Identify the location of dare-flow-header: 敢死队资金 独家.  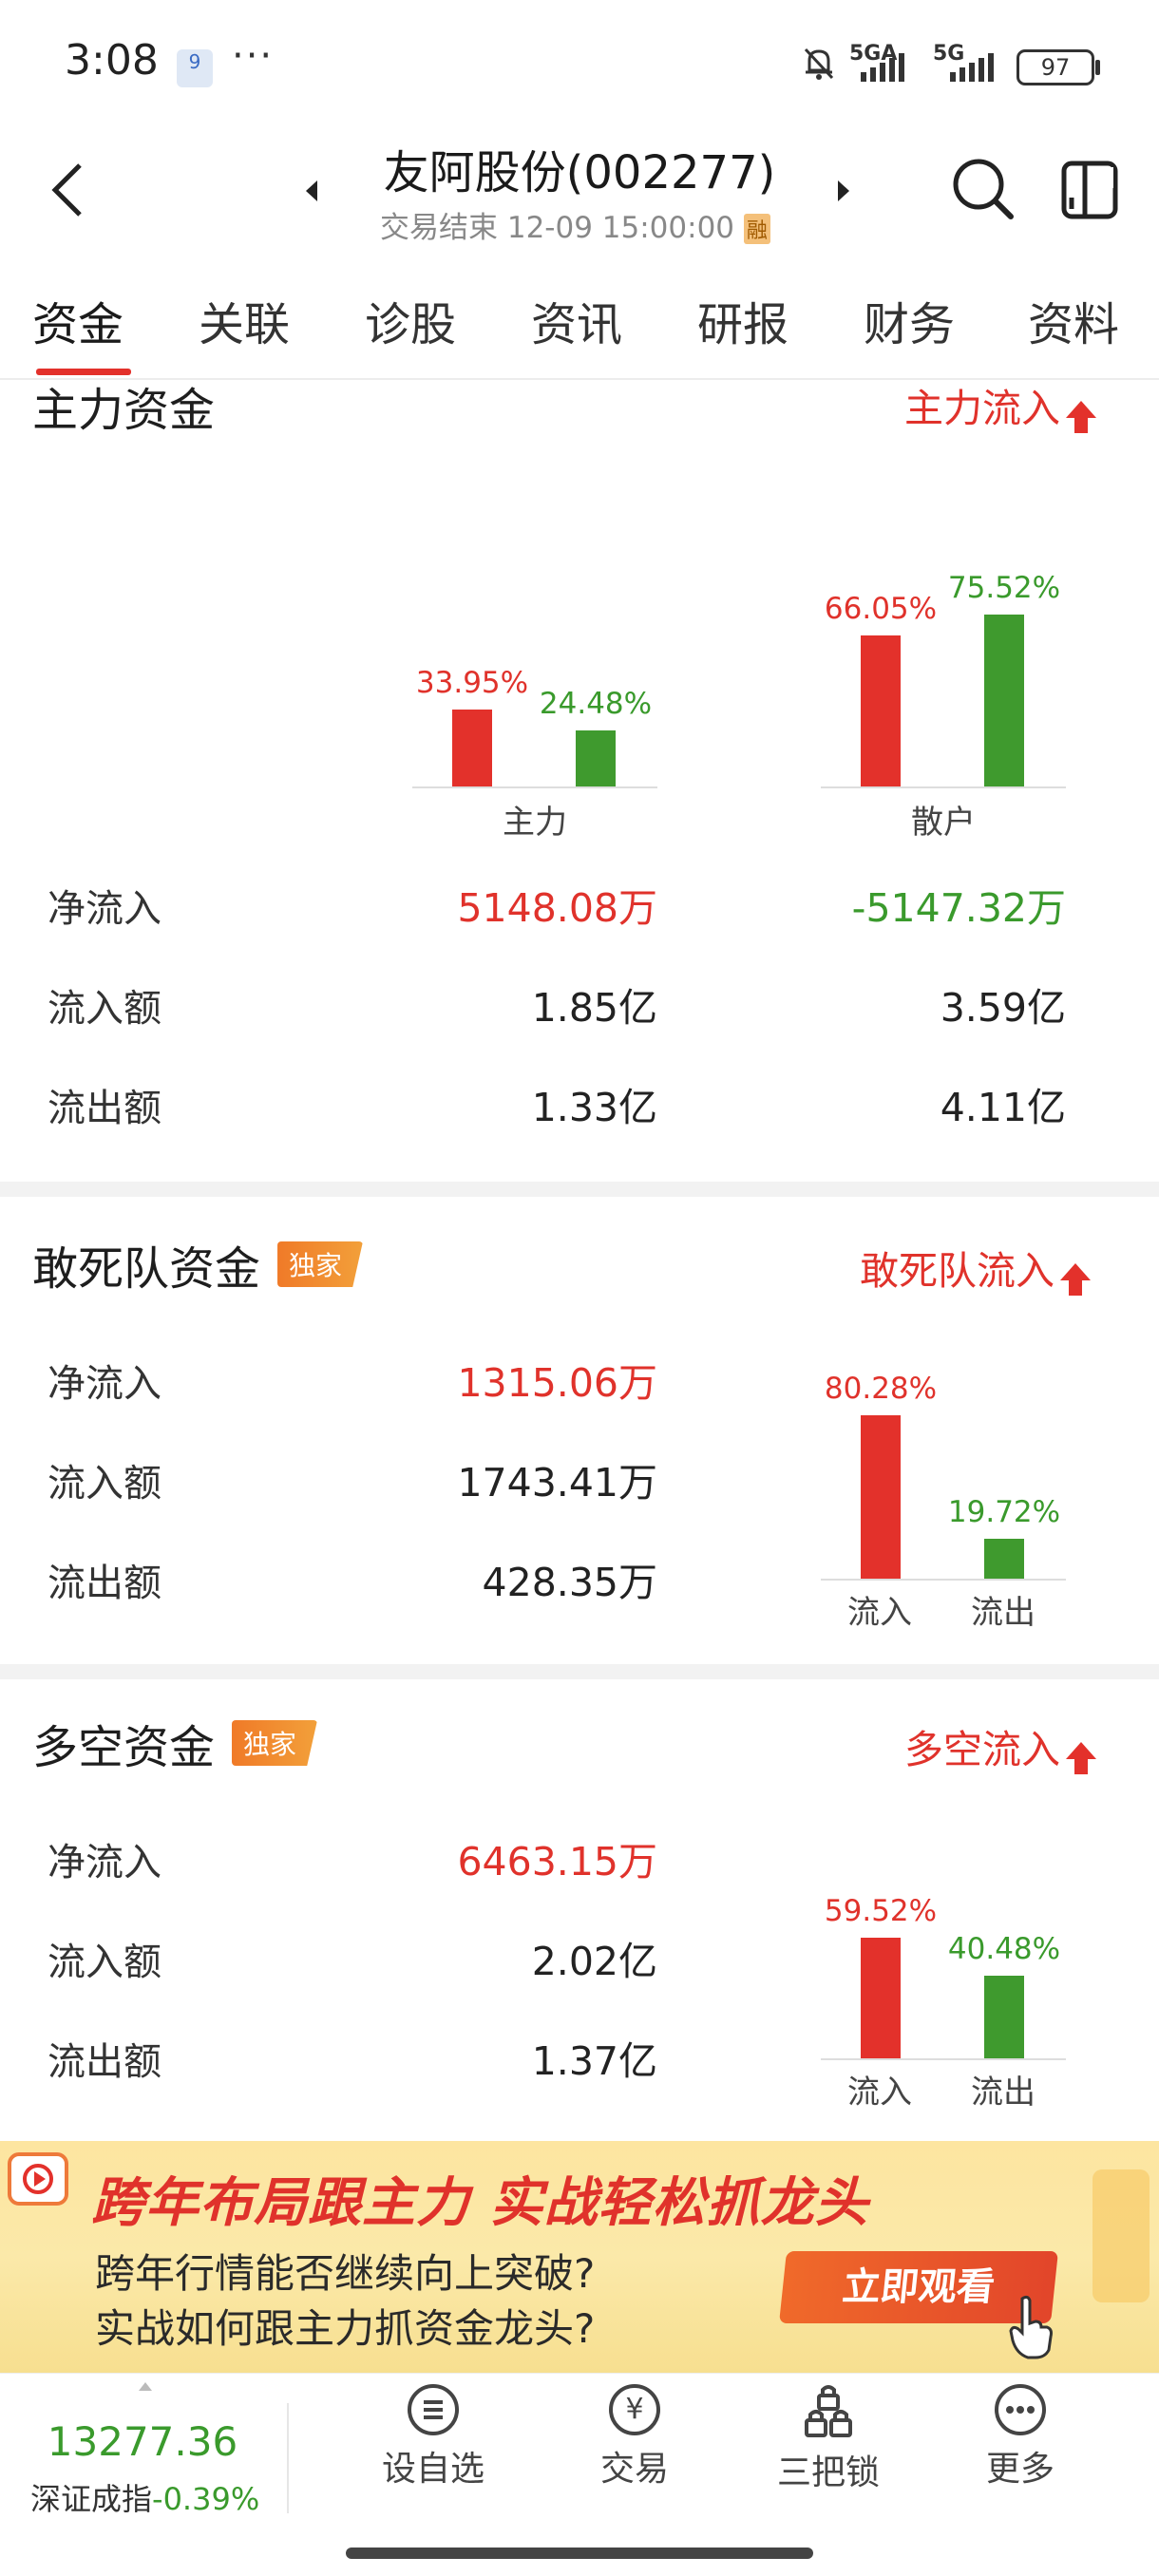
(198, 1264).